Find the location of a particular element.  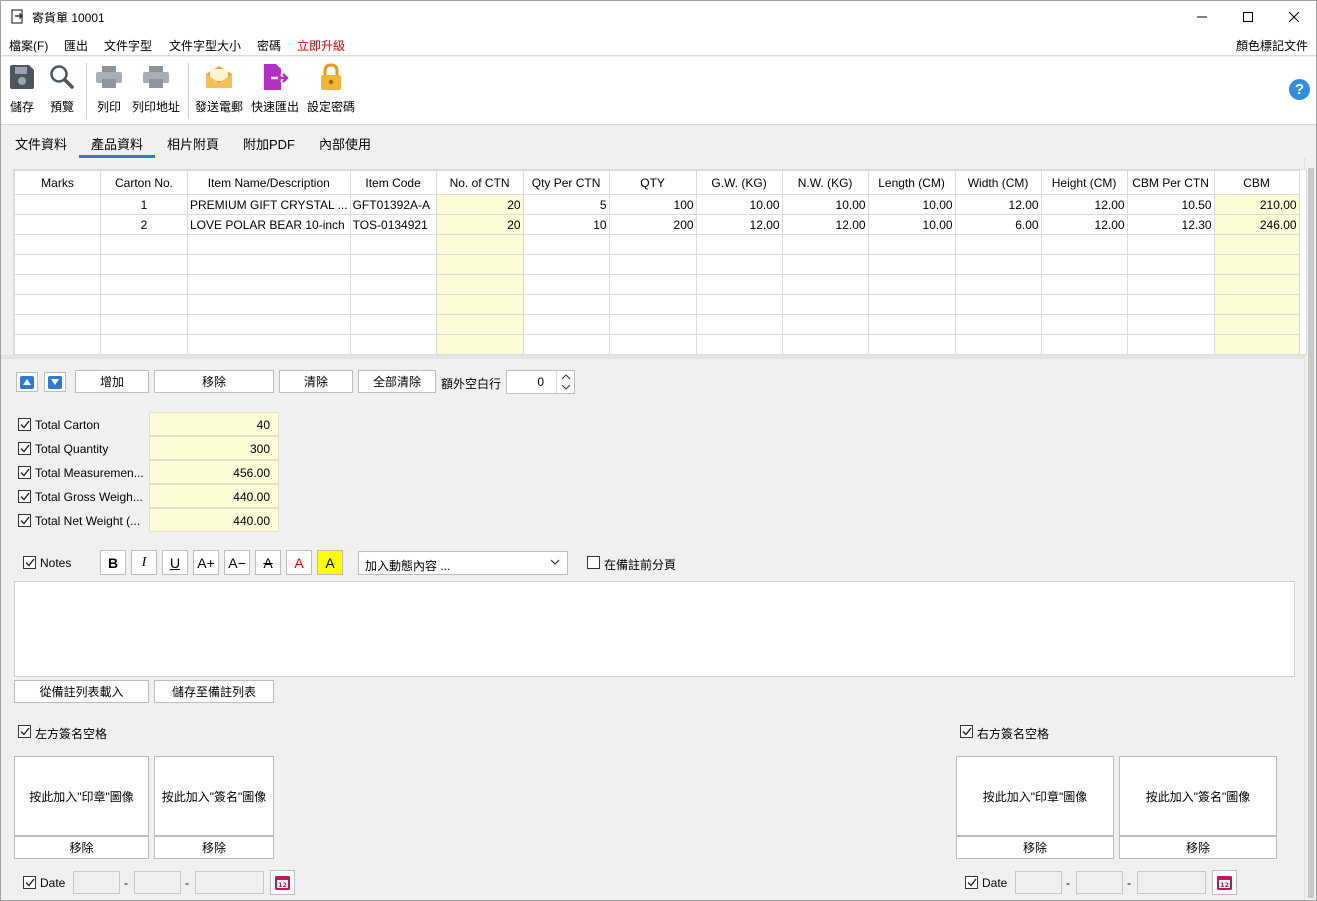

left-date-year-field is located at coordinates (96, 882).